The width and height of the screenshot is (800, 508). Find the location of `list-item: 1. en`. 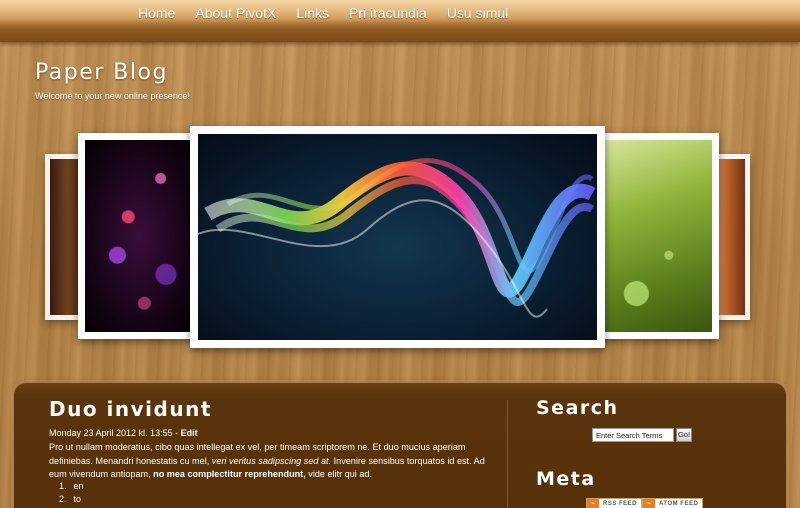

list-item: 1. en is located at coordinates (71, 486).